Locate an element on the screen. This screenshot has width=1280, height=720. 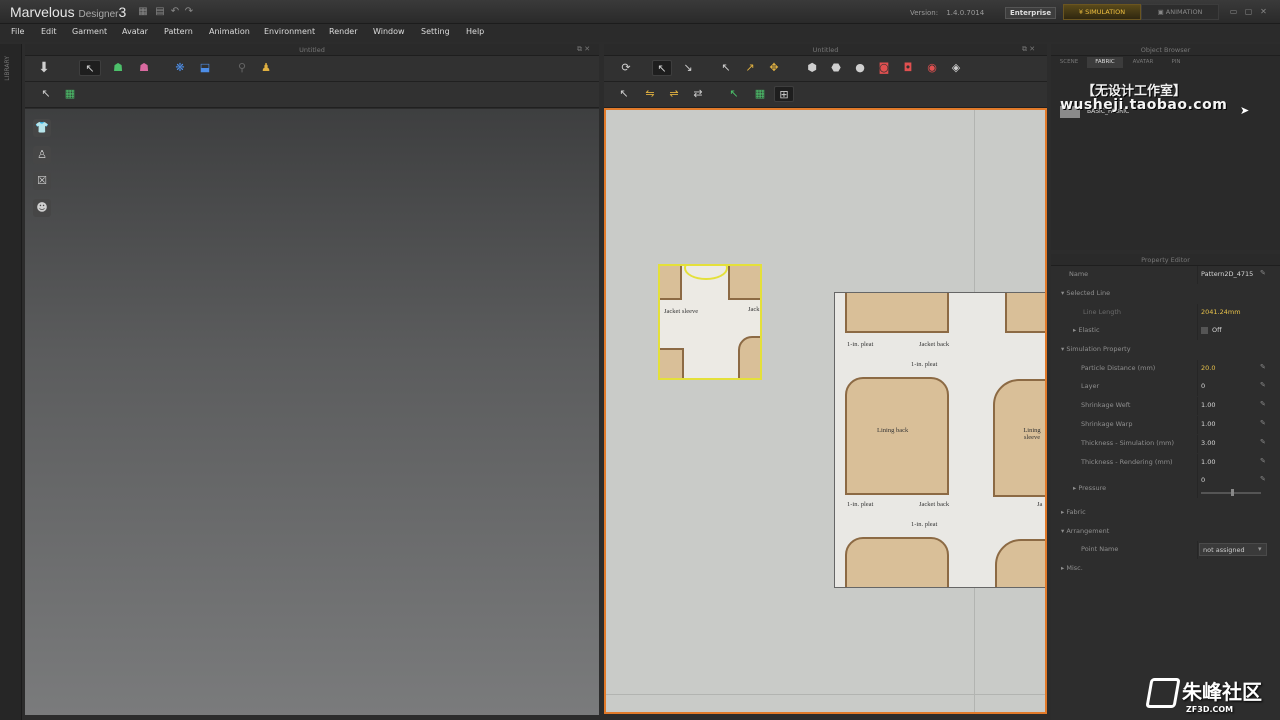
drop-down-arrow-icon: ⬇ is located at coordinates (44, 68).